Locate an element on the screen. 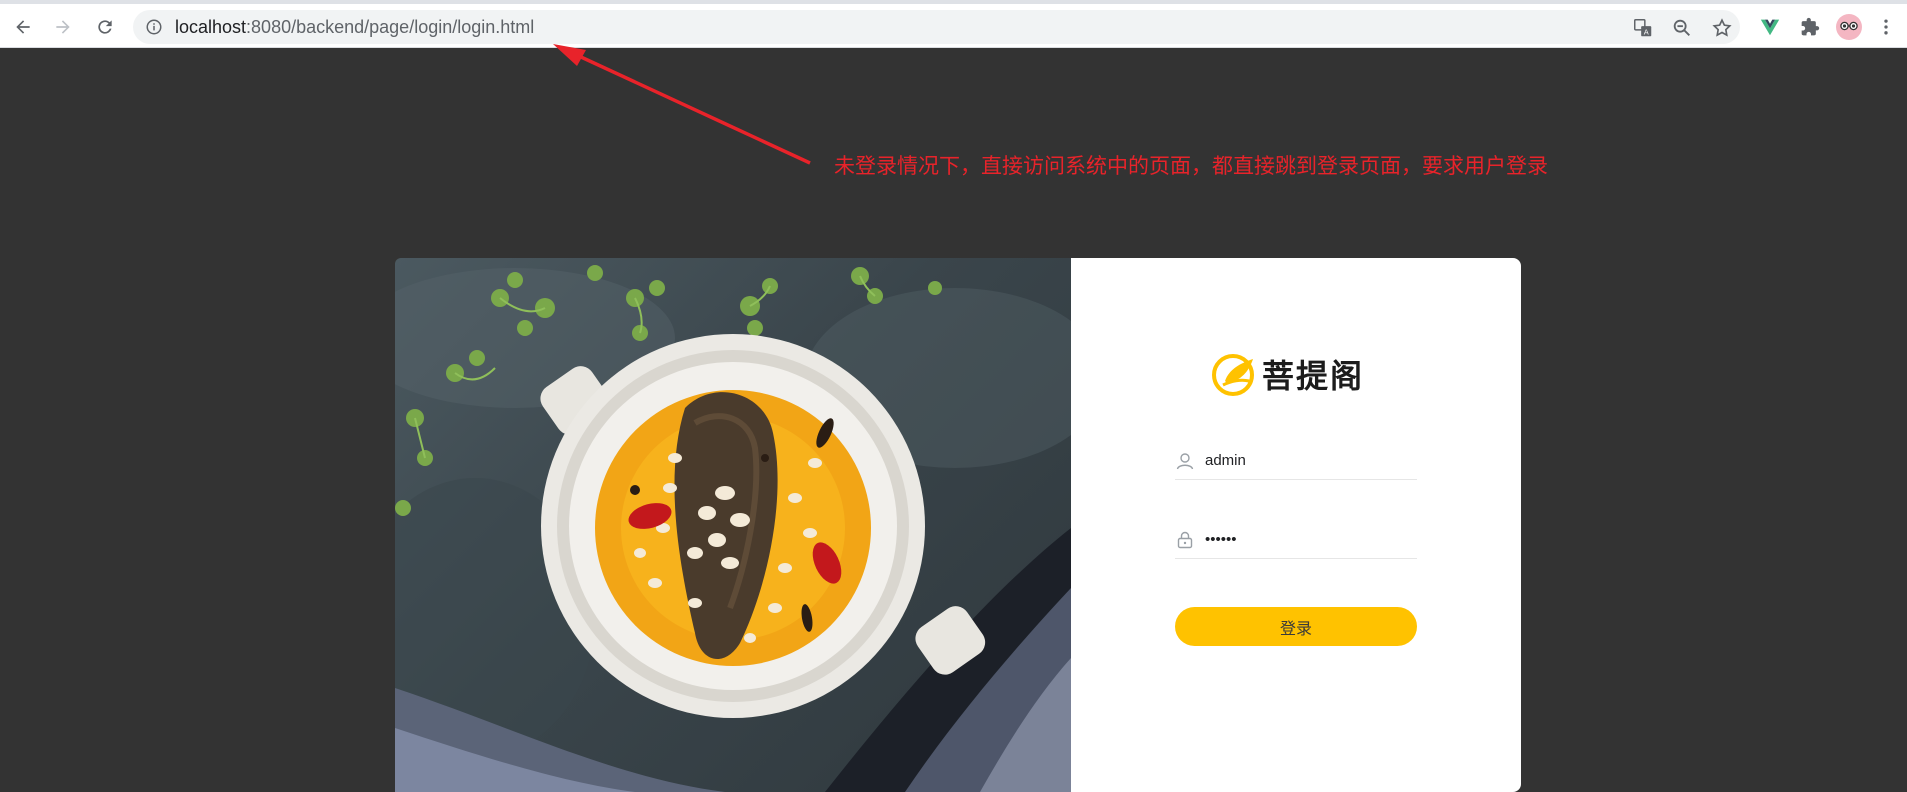 The image size is (1907, 792). username-field: admin is located at coordinates (1296, 462).